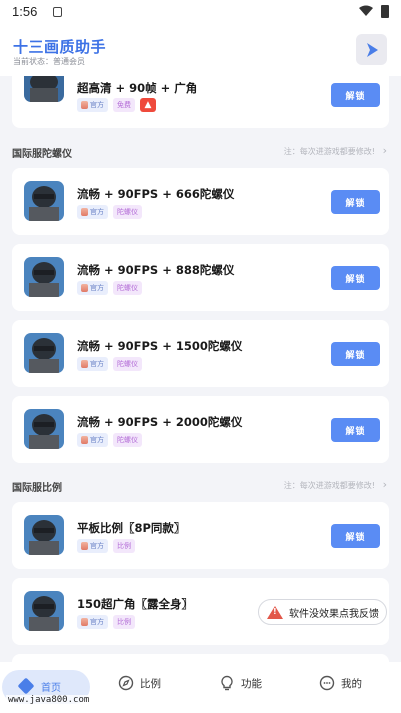  I want to click on card-title: 流畅 + 90FPS + 666陀螺仪, so click(156, 194).